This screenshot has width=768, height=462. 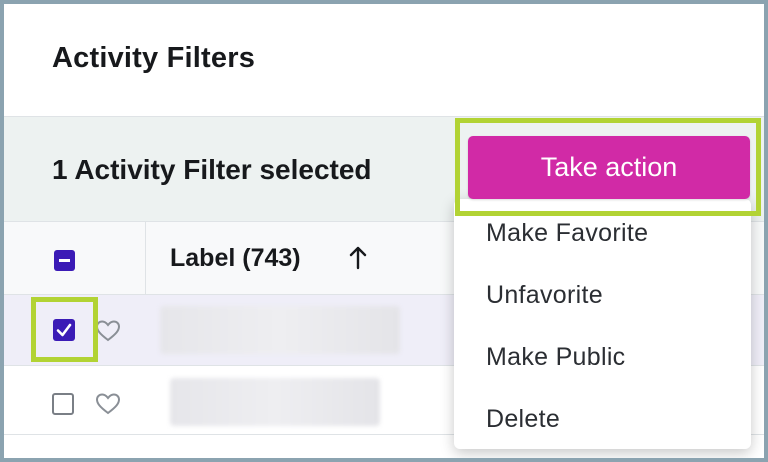 I want to click on selection-count-text: 1 Activity Filter selected, so click(x=212, y=169).